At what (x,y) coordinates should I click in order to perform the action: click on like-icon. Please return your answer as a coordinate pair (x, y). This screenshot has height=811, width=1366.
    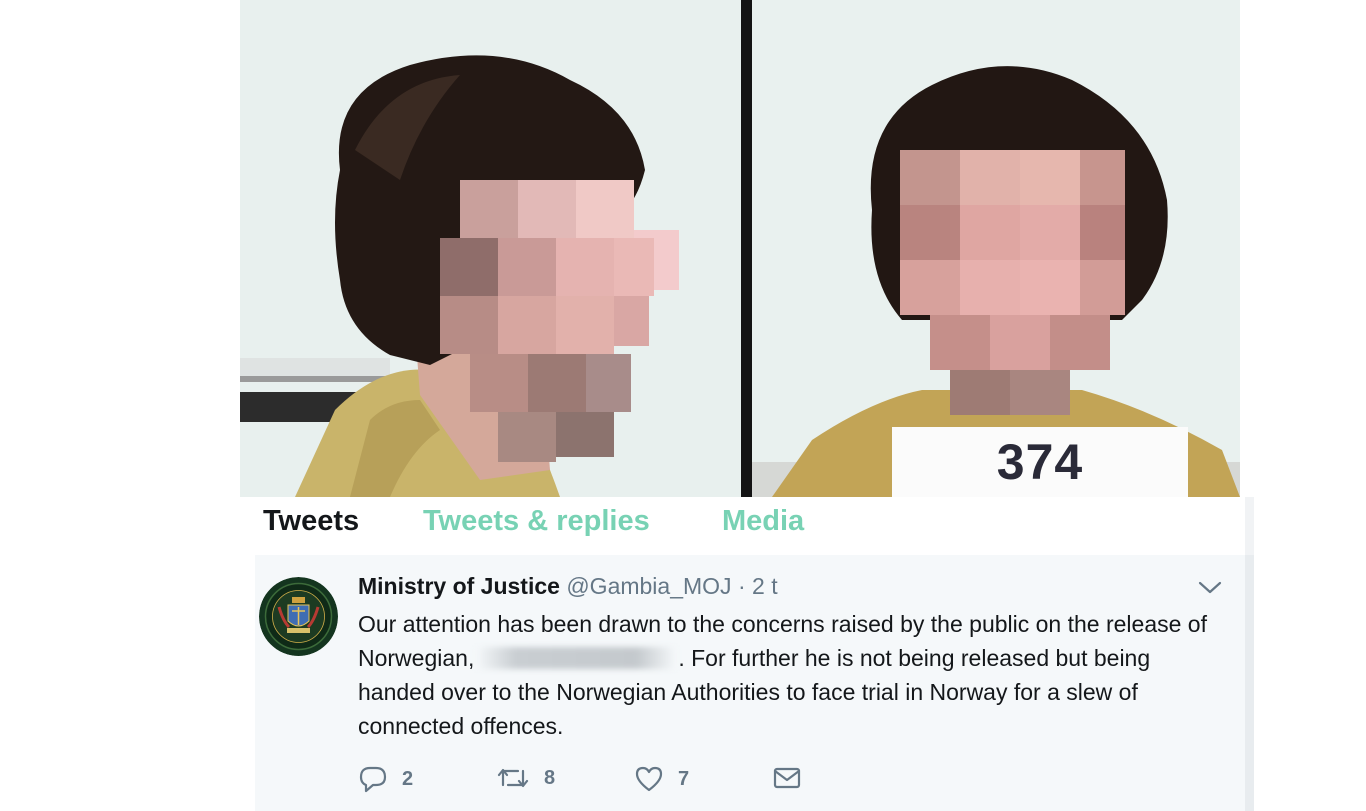
    Looking at the image, I should click on (649, 779).